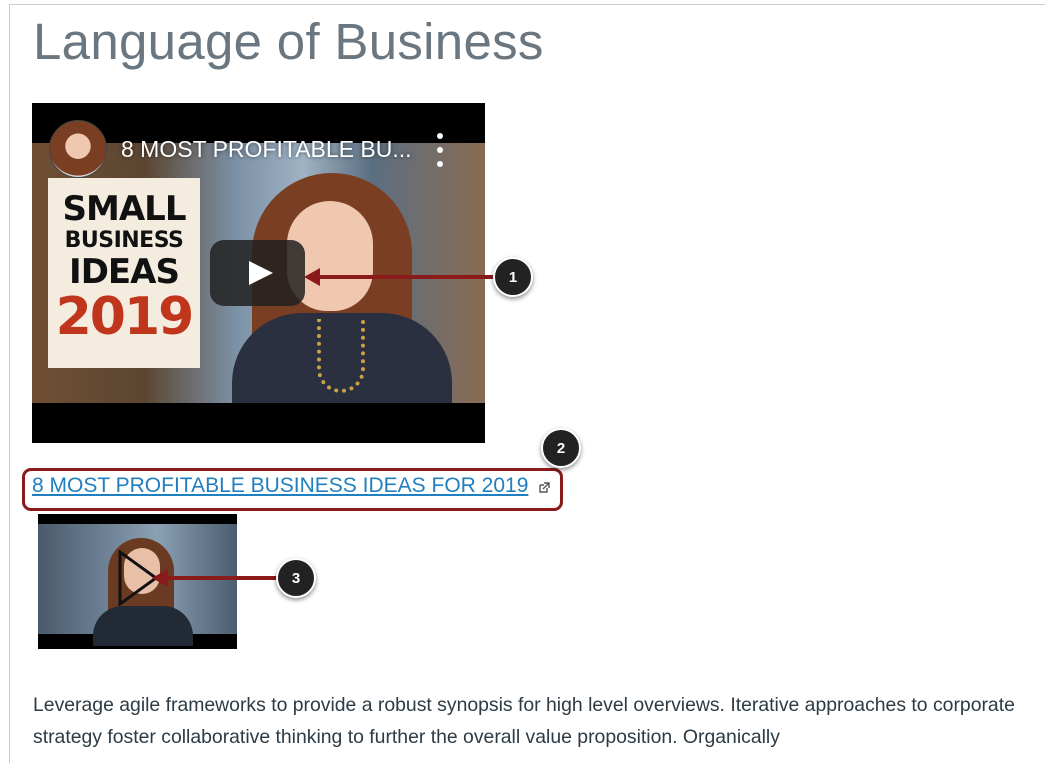 The height and width of the screenshot is (763, 1045). I want to click on thumbnail-text-small: SMALL, so click(124, 209).